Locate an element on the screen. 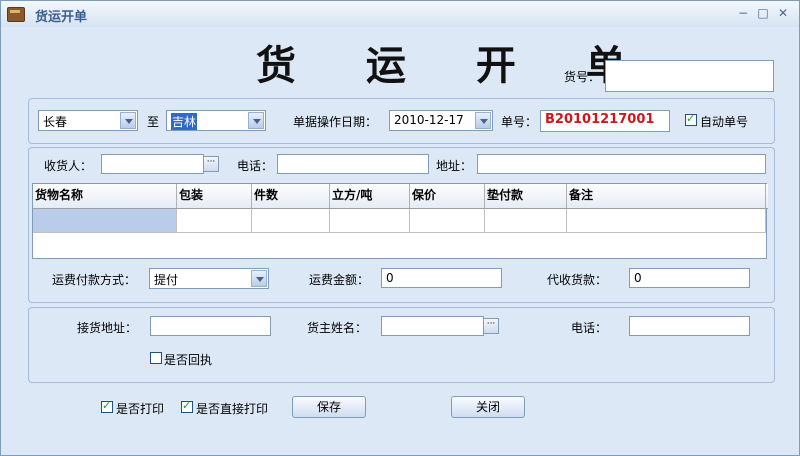 This screenshot has width=800, height=456. receipt-checkbox is located at coordinates (156, 358).